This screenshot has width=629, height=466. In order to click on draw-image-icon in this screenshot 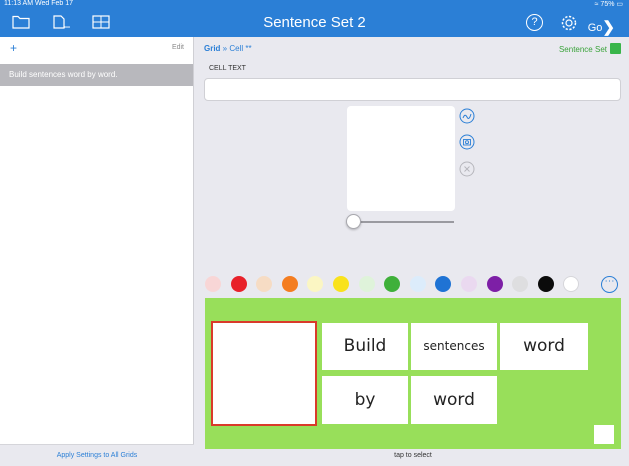, I will do `click(467, 116)`.